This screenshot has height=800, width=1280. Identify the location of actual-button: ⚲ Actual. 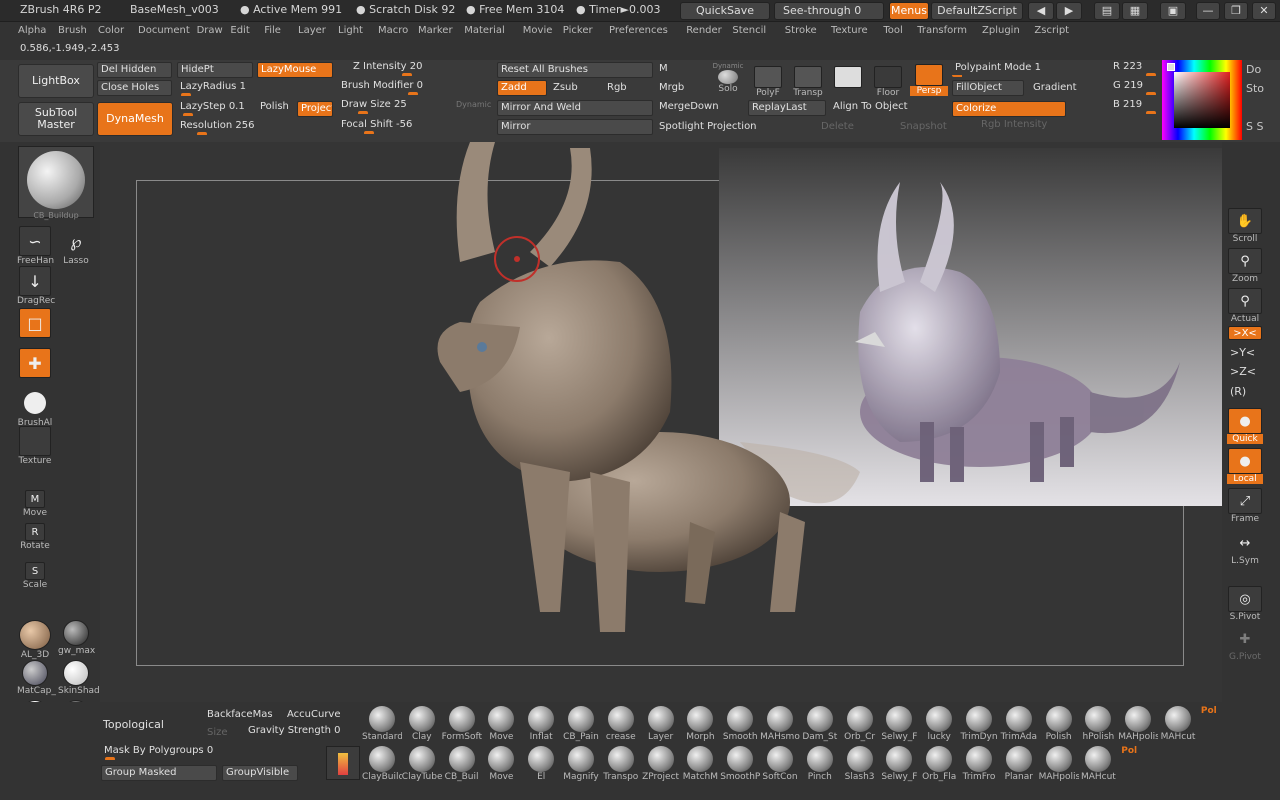
(1245, 306).